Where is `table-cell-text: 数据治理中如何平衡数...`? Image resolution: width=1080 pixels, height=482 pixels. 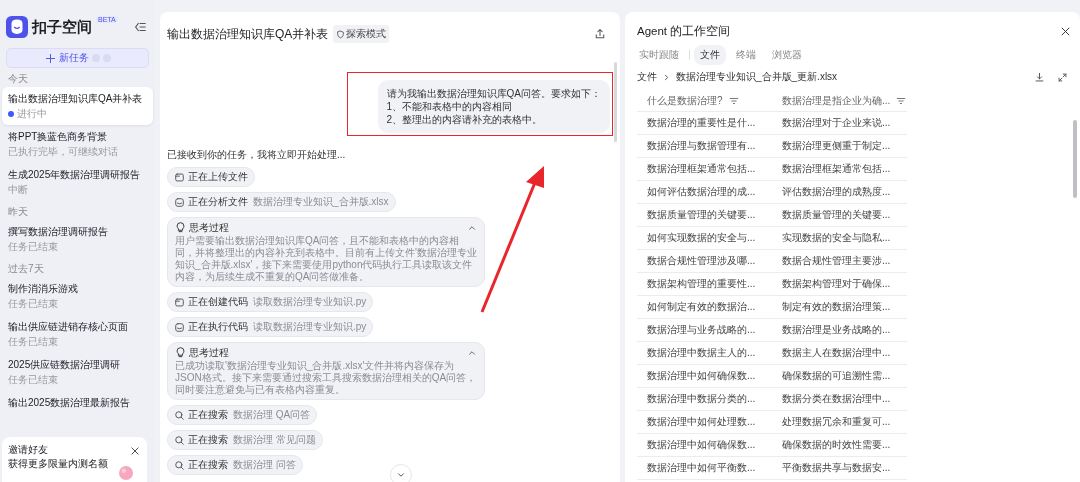 table-cell-text: 数据治理中如何平衡数... is located at coordinates (701, 468).